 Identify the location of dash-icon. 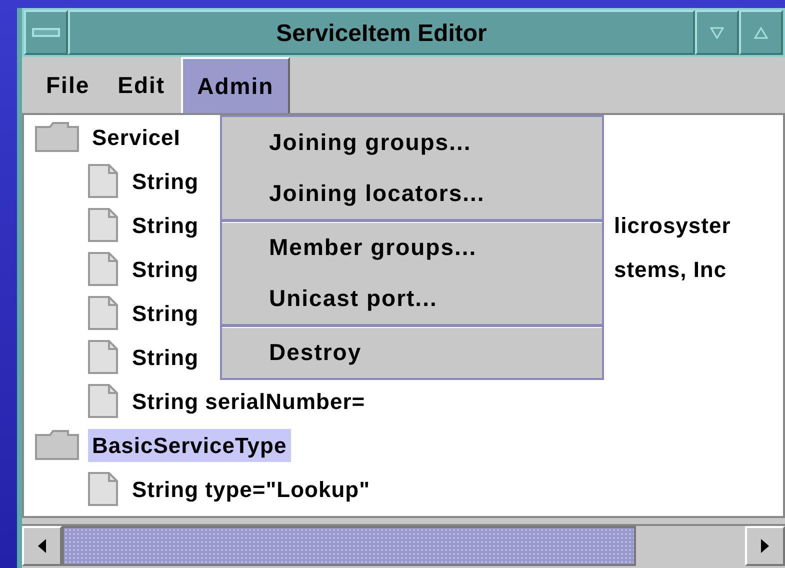
(46, 33).